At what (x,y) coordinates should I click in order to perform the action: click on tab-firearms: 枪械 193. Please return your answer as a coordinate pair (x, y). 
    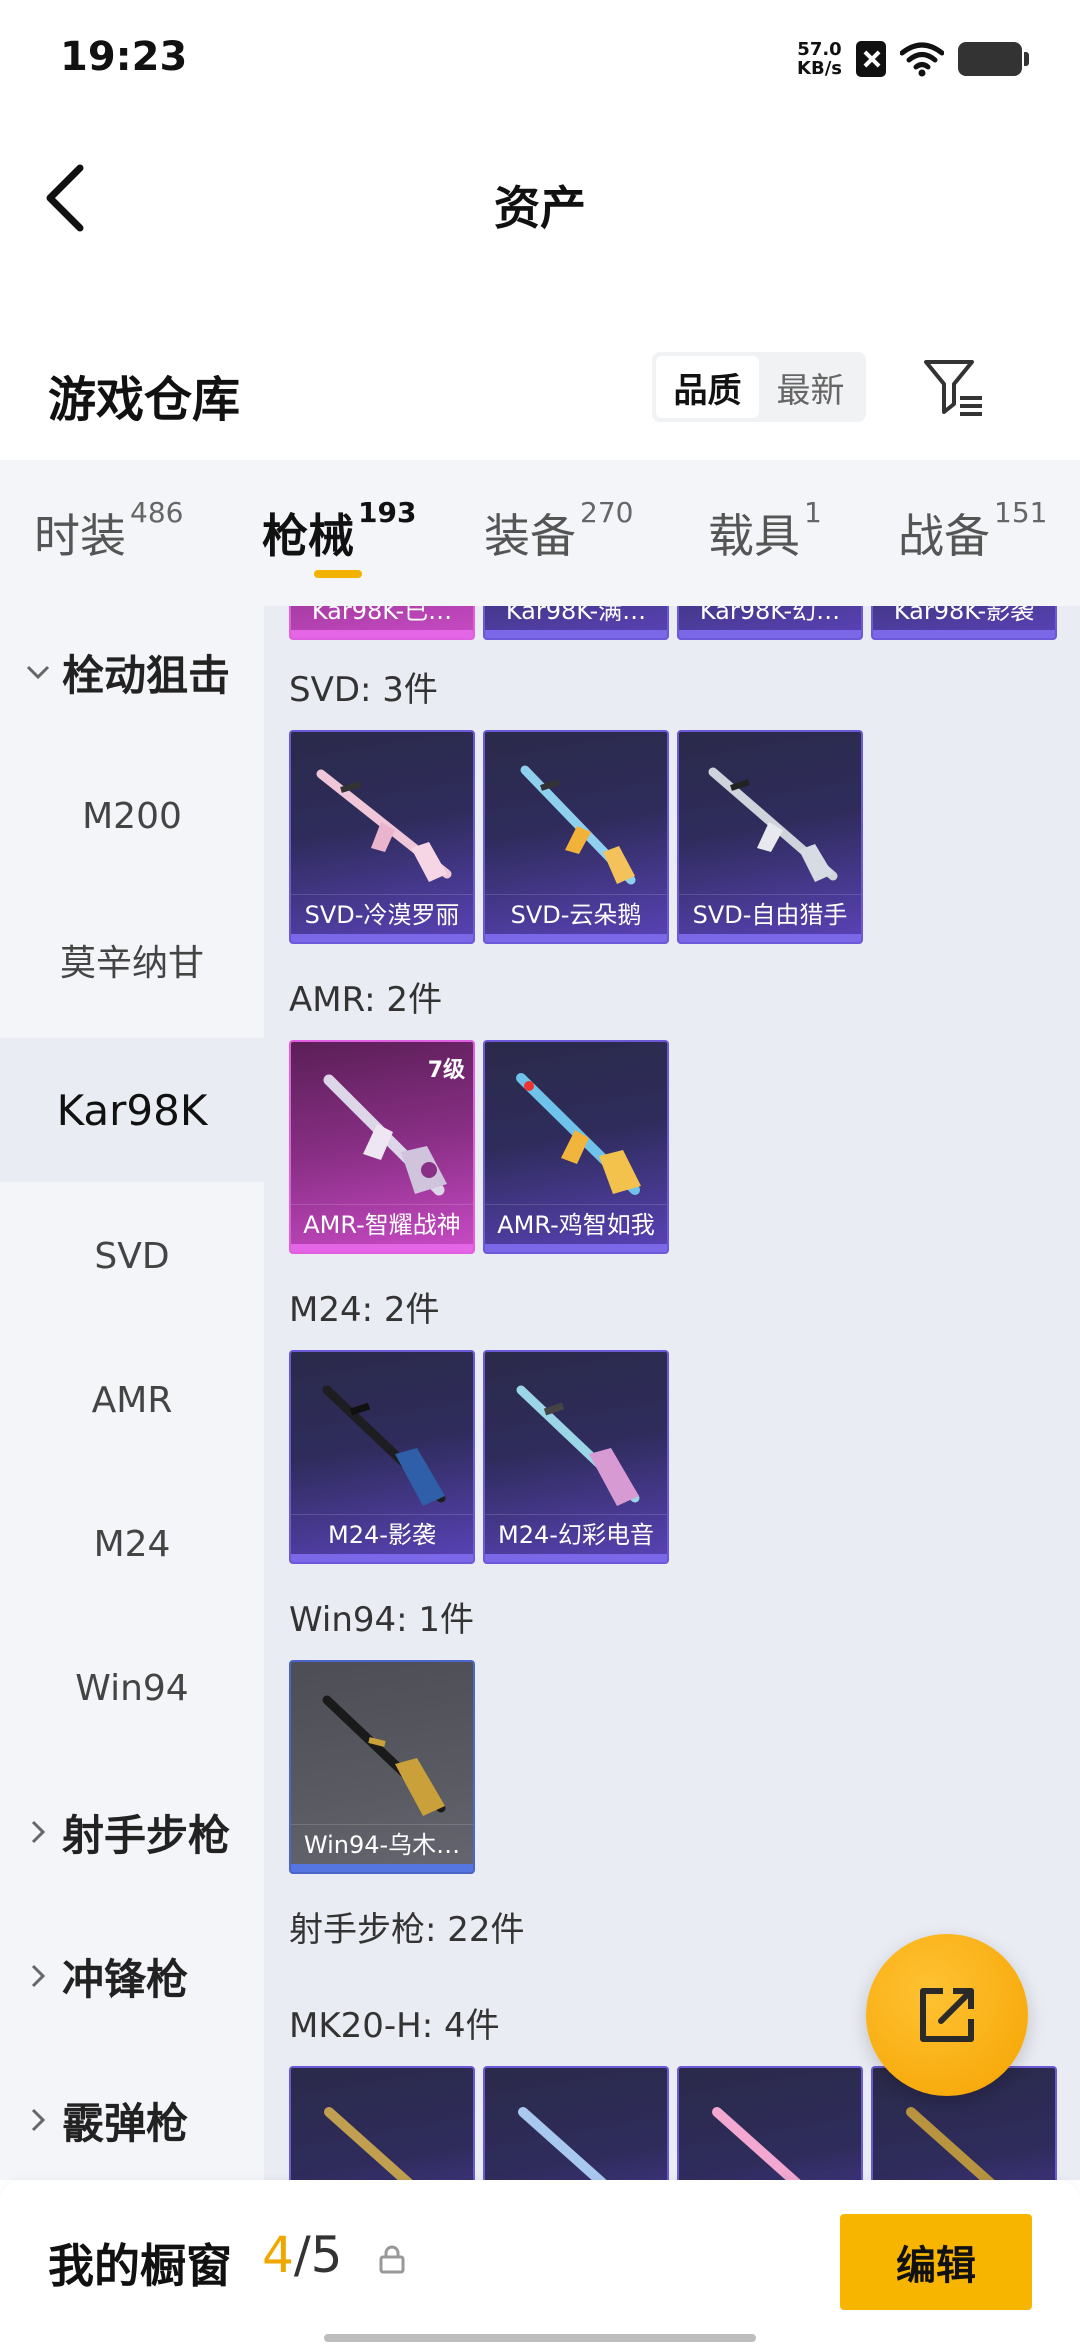
    Looking at the image, I should click on (339, 531).